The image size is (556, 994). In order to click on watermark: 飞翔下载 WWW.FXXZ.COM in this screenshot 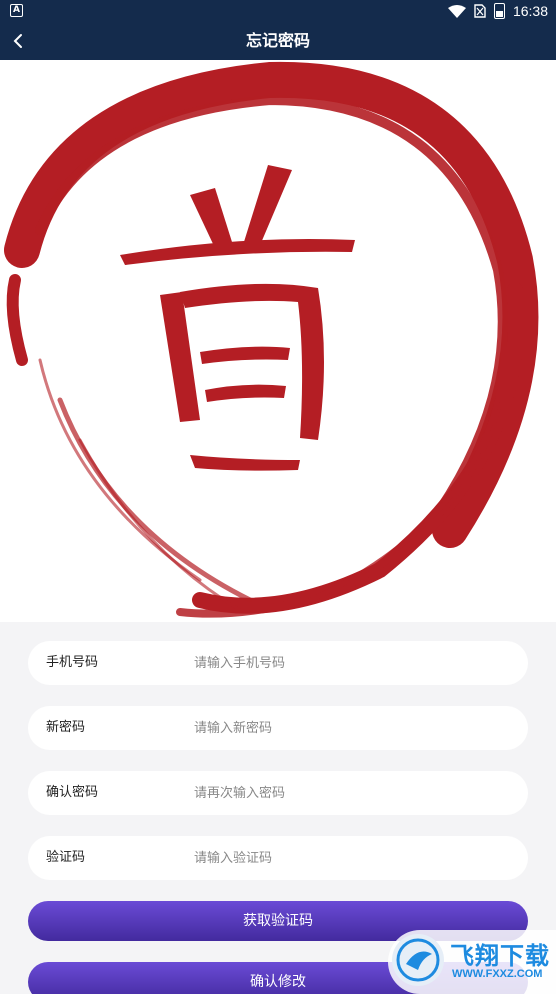, I will do `click(472, 962)`.